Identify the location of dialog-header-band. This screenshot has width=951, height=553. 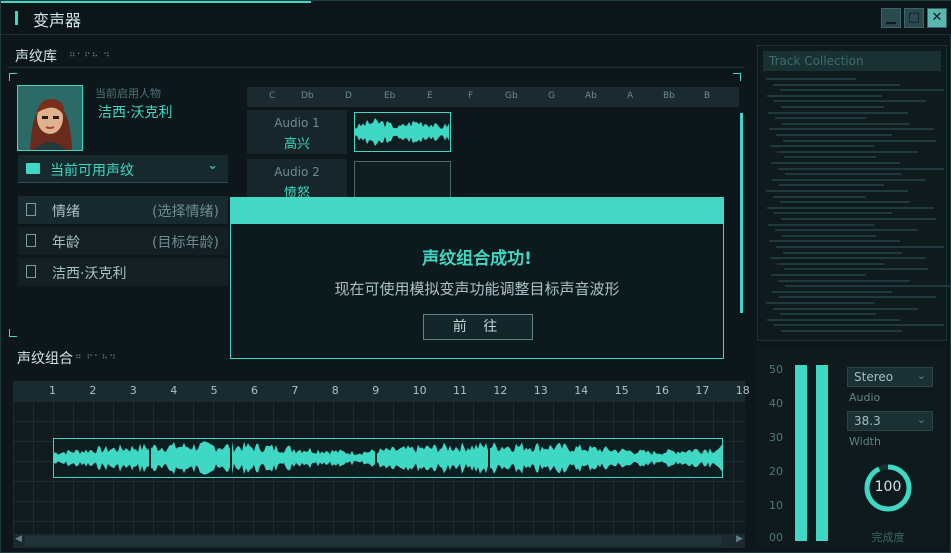
(477, 211).